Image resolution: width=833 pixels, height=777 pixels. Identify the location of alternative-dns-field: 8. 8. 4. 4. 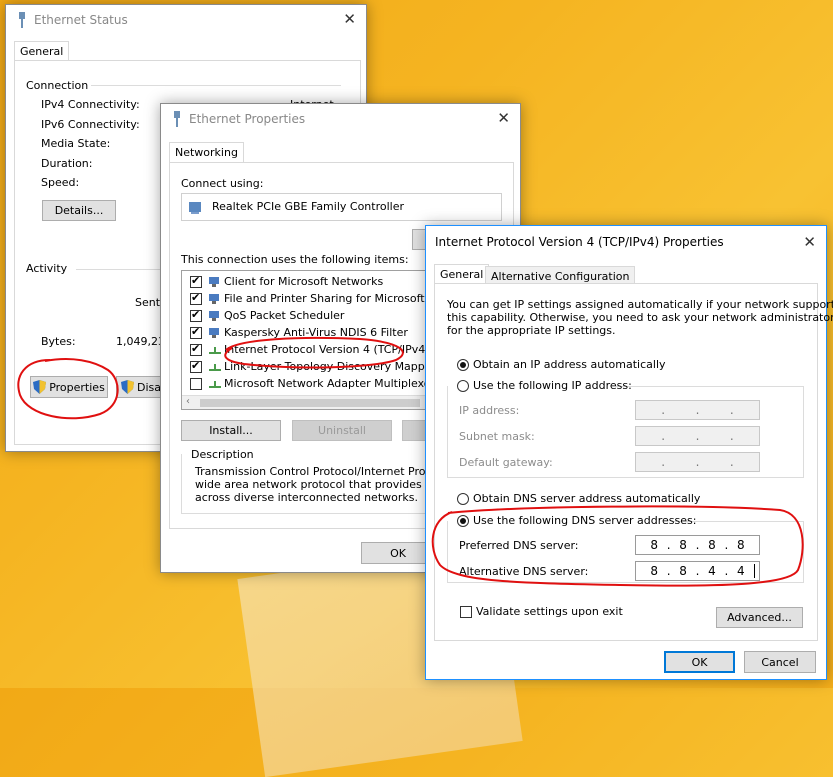
(697, 571).